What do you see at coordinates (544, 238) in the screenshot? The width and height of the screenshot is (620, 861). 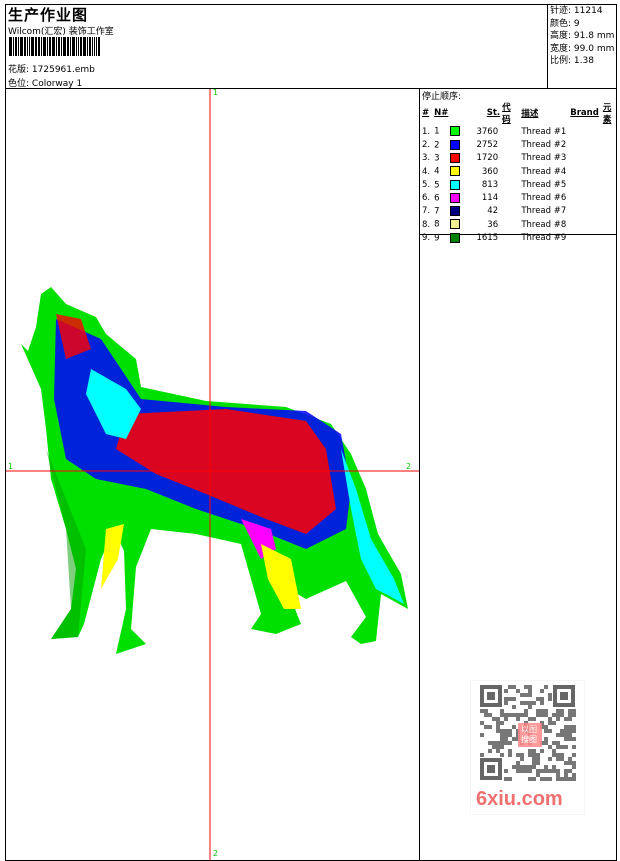 I see `description: Thread #9` at bounding box center [544, 238].